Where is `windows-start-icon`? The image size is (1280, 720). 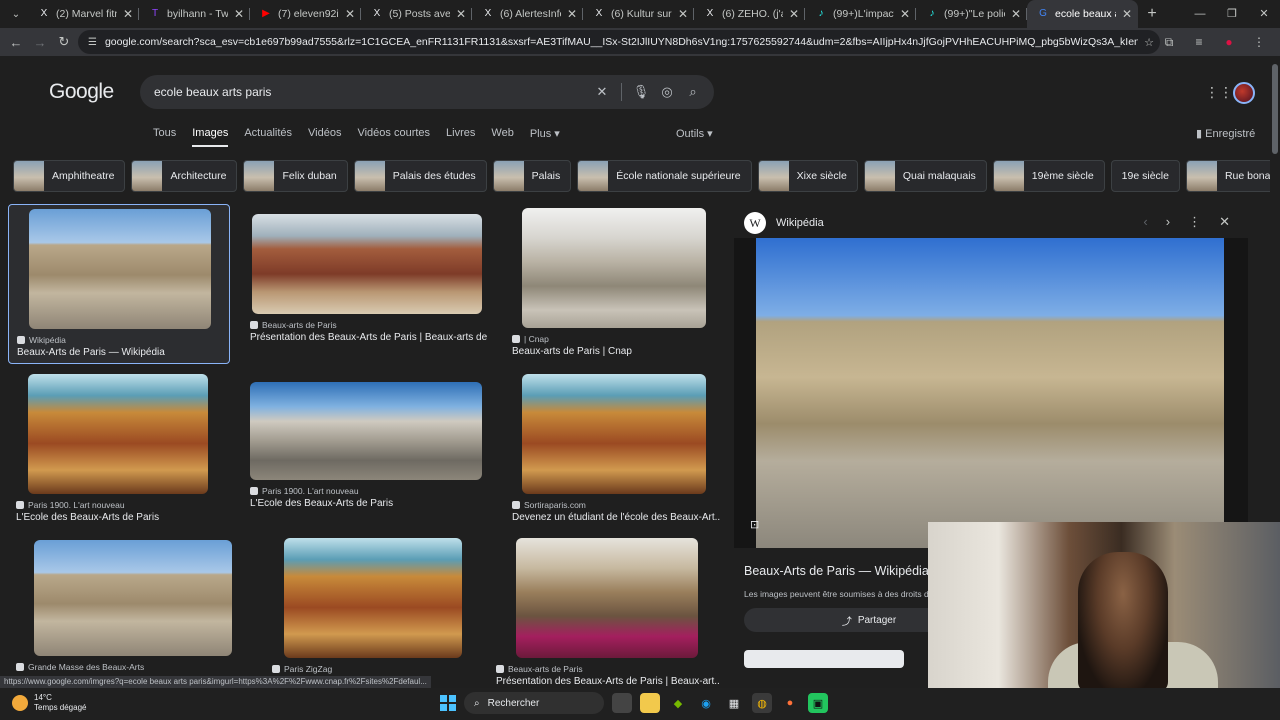 windows-start-icon is located at coordinates (448, 703).